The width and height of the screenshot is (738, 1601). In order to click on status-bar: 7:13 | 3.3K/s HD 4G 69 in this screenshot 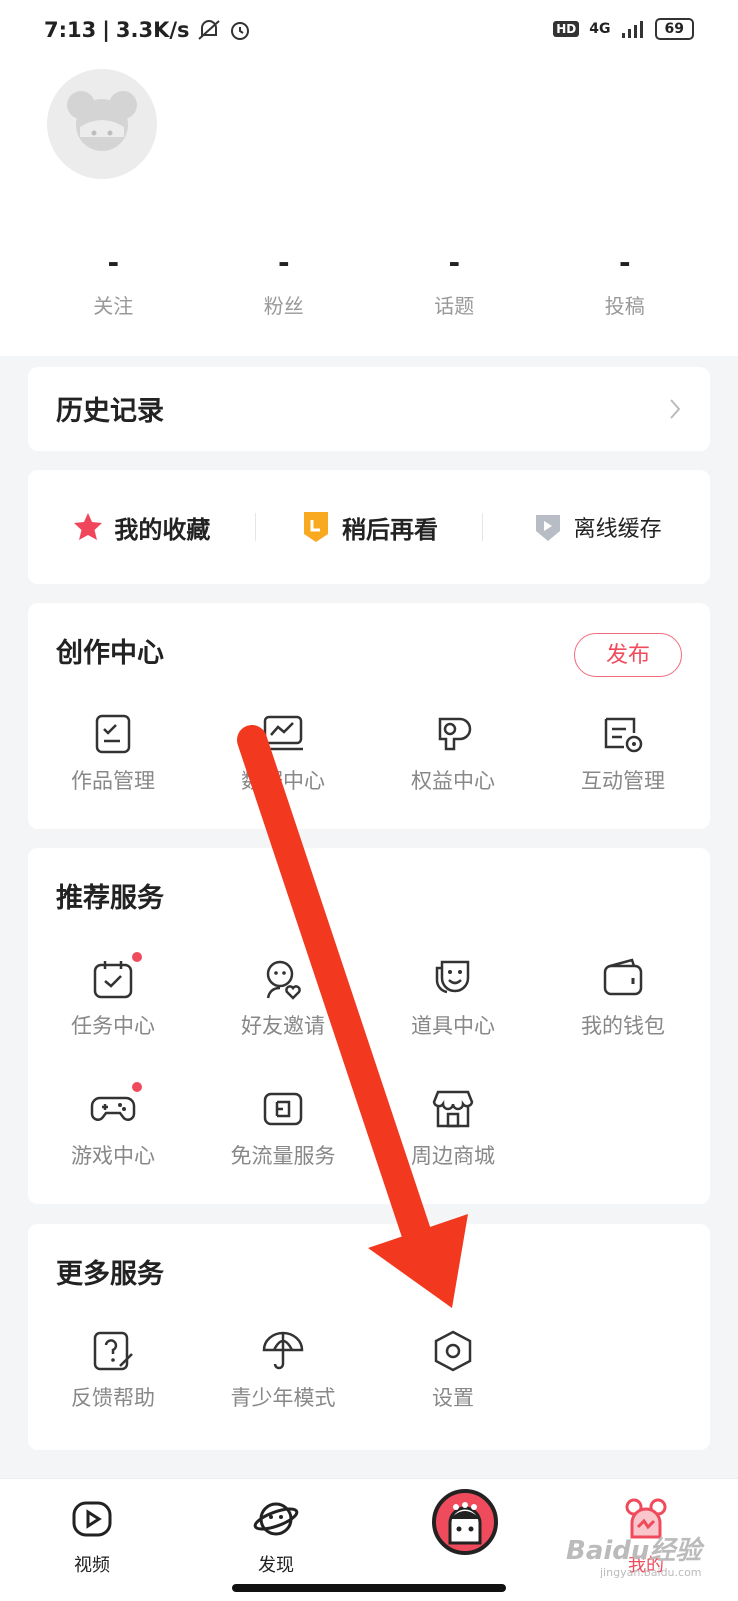, I will do `click(369, 33)`.